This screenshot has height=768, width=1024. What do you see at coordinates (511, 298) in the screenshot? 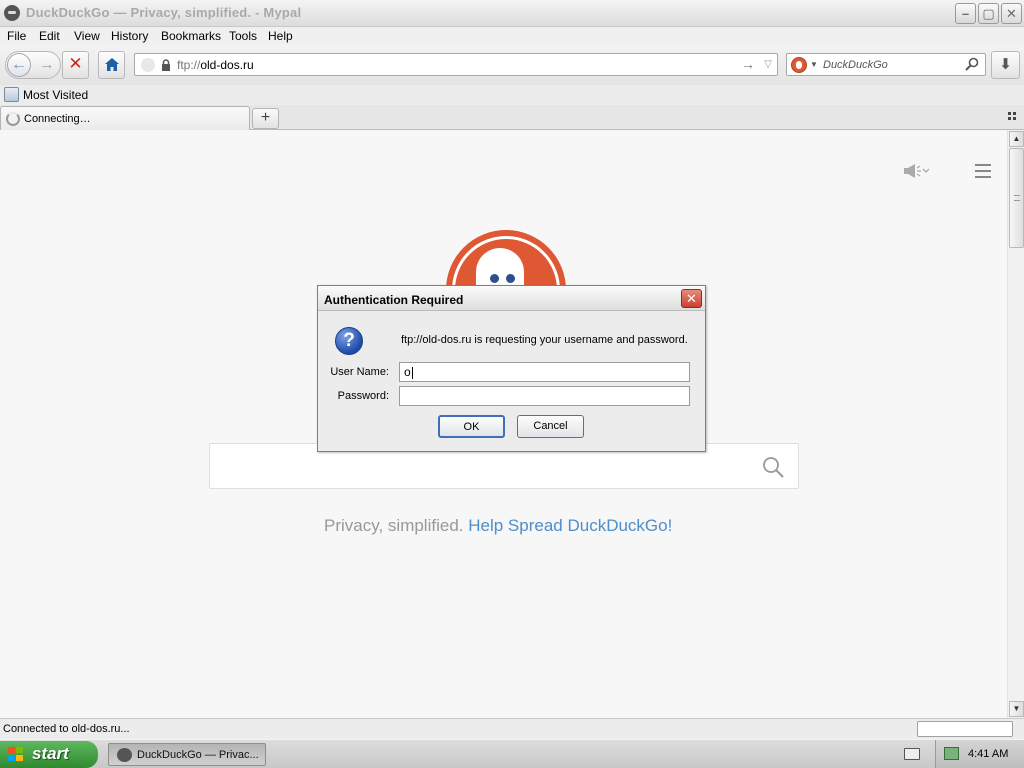
I see `dialog-titlebar: Authentication Required` at bounding box center [511, 298].